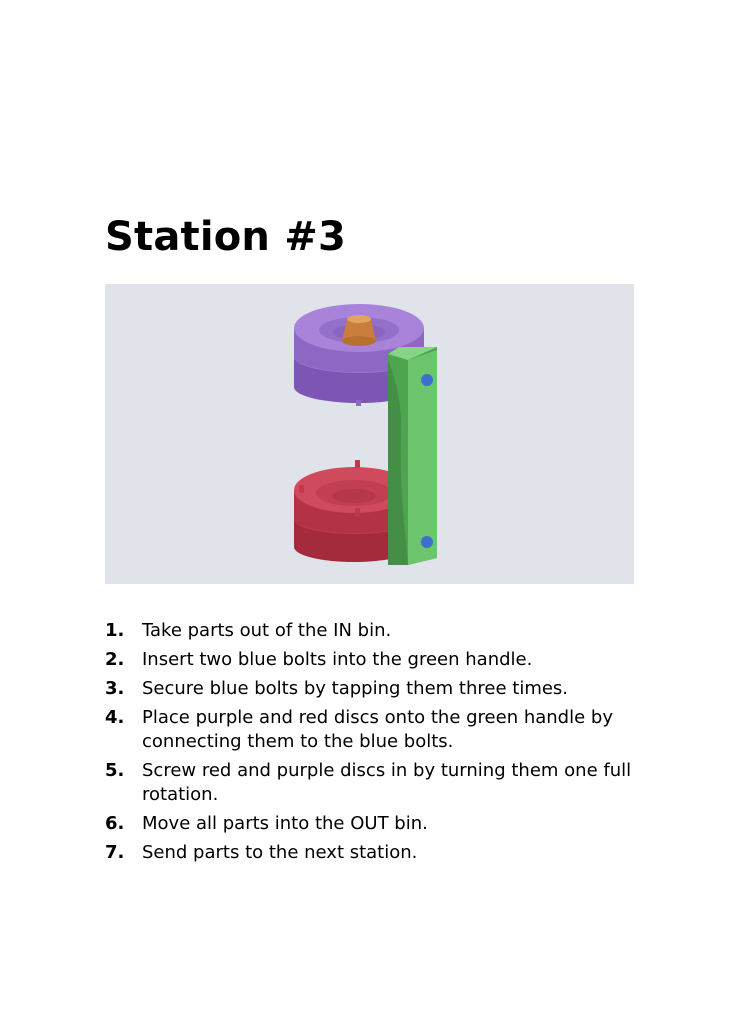 The height and width of the screenshot is (1024, 740). Describe the element at coordinates (115, 770) in the screenshot. I see `step-number: 5.` at that location.